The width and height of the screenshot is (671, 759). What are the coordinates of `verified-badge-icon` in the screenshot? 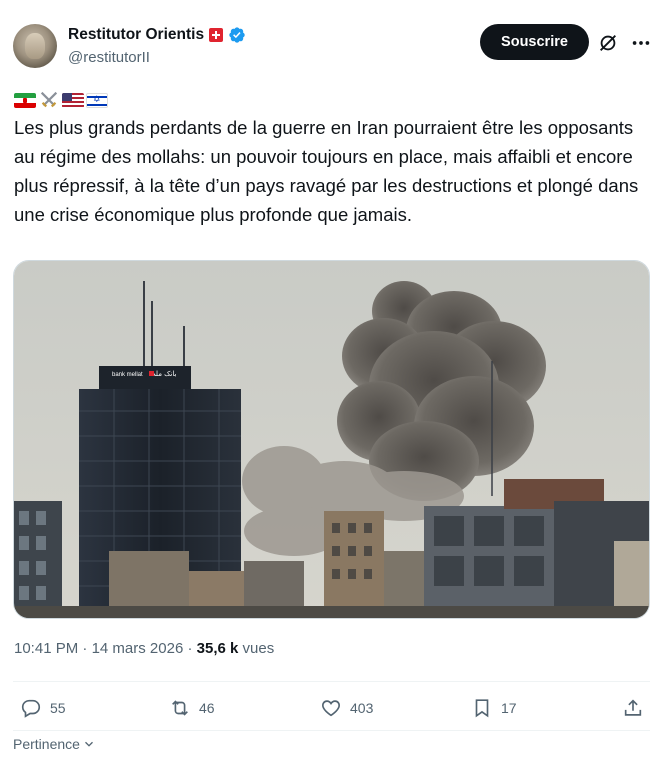 It's located at (237, 35).